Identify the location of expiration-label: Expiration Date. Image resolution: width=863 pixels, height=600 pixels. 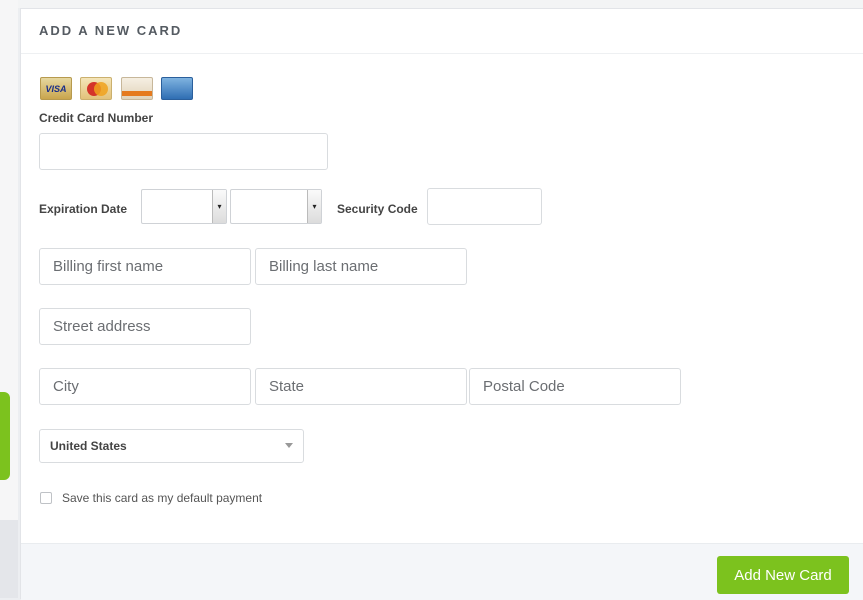
(83, 209).